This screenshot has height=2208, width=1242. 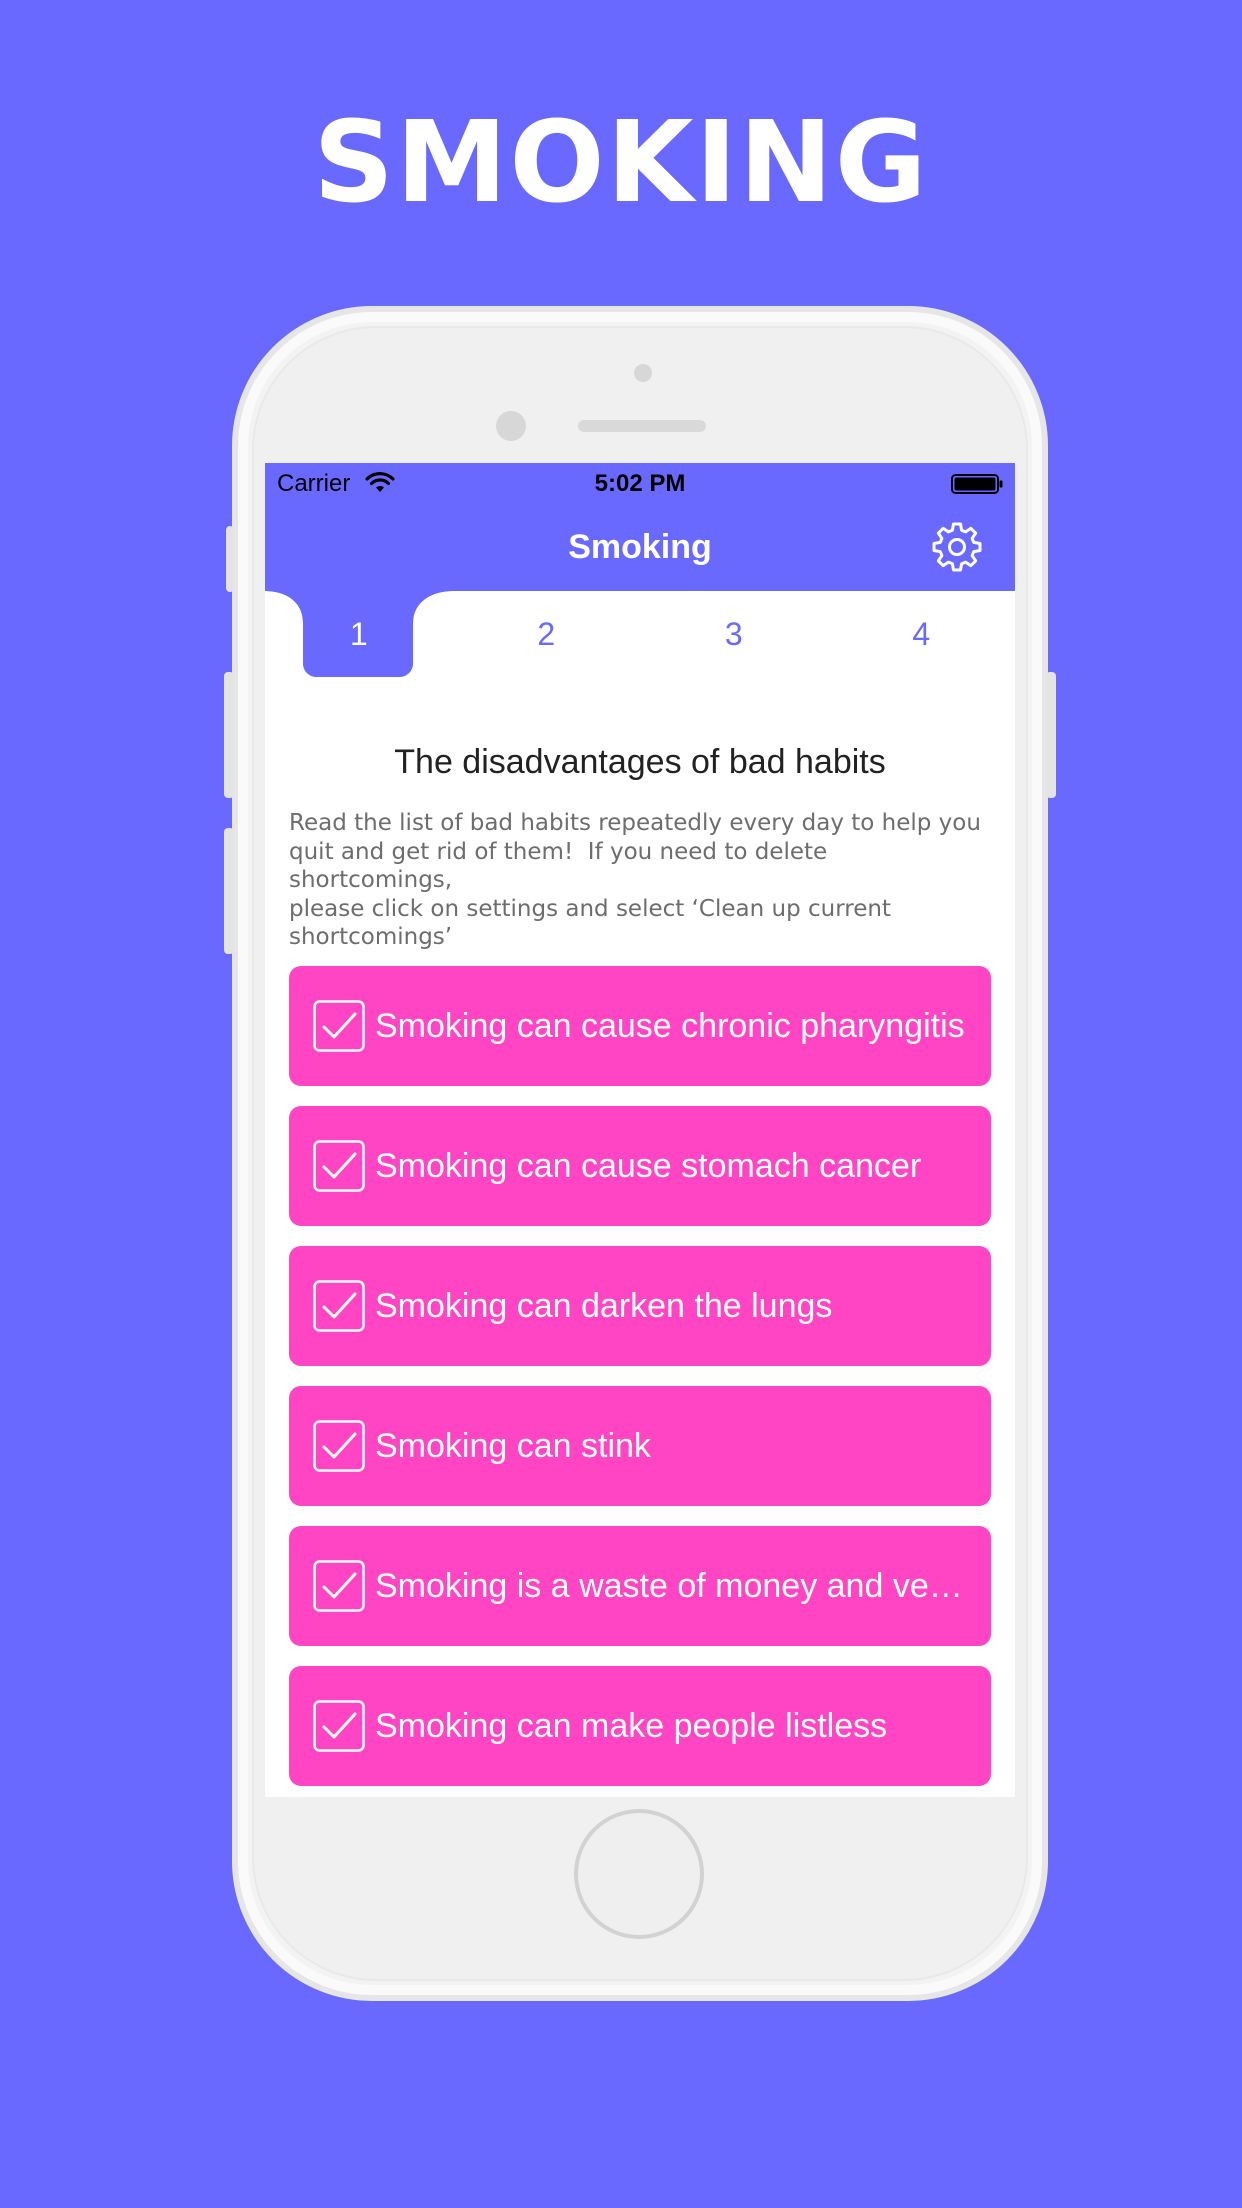 What do you see at coordinates (977, 484) in the screenshot?
I see `battery-icon` at bounding box center [977, 484].